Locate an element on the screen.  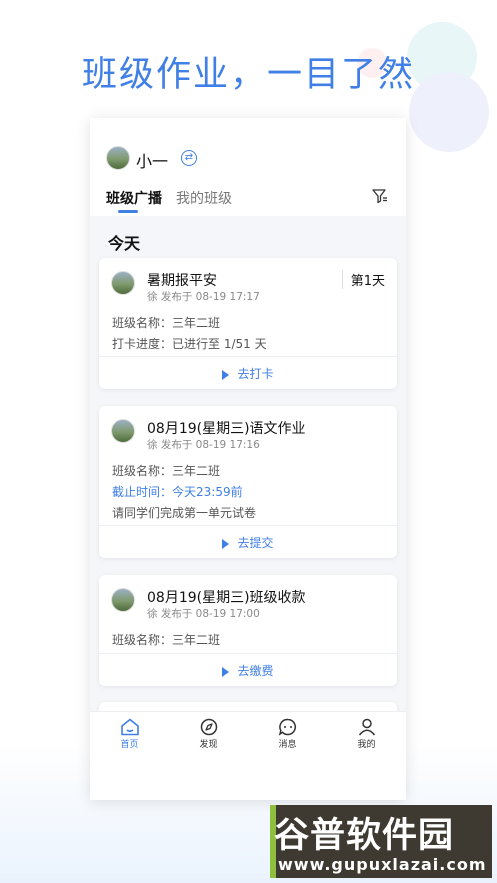
phone-bottom-area is located at coordinates (248, 780).